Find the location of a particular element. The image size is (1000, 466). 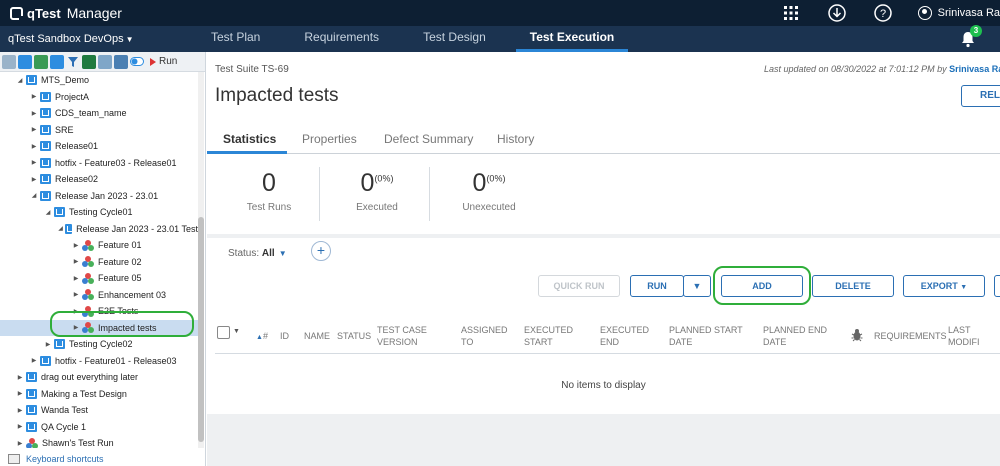

user-menu: Srinivasa Ra is located at coordinates (958, 13).